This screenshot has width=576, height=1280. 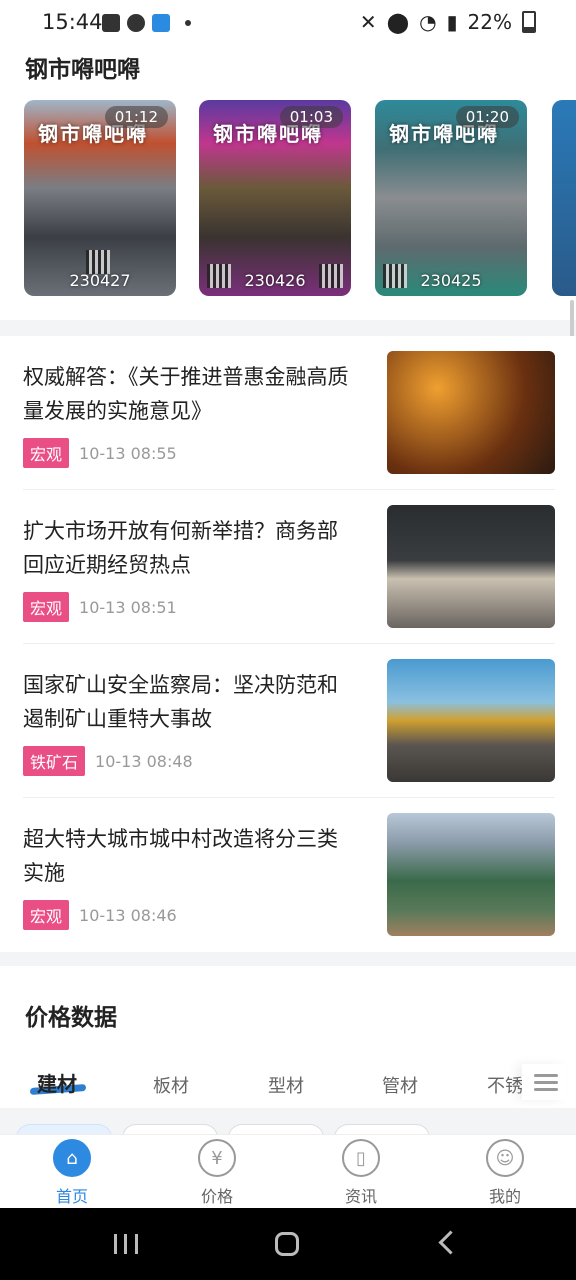 What do you see at coordinates (100, 198) in the screenshot?
I see `video-card: 钢市嘚吧嘚 01:12 230427` at bounding box center [100, 198].